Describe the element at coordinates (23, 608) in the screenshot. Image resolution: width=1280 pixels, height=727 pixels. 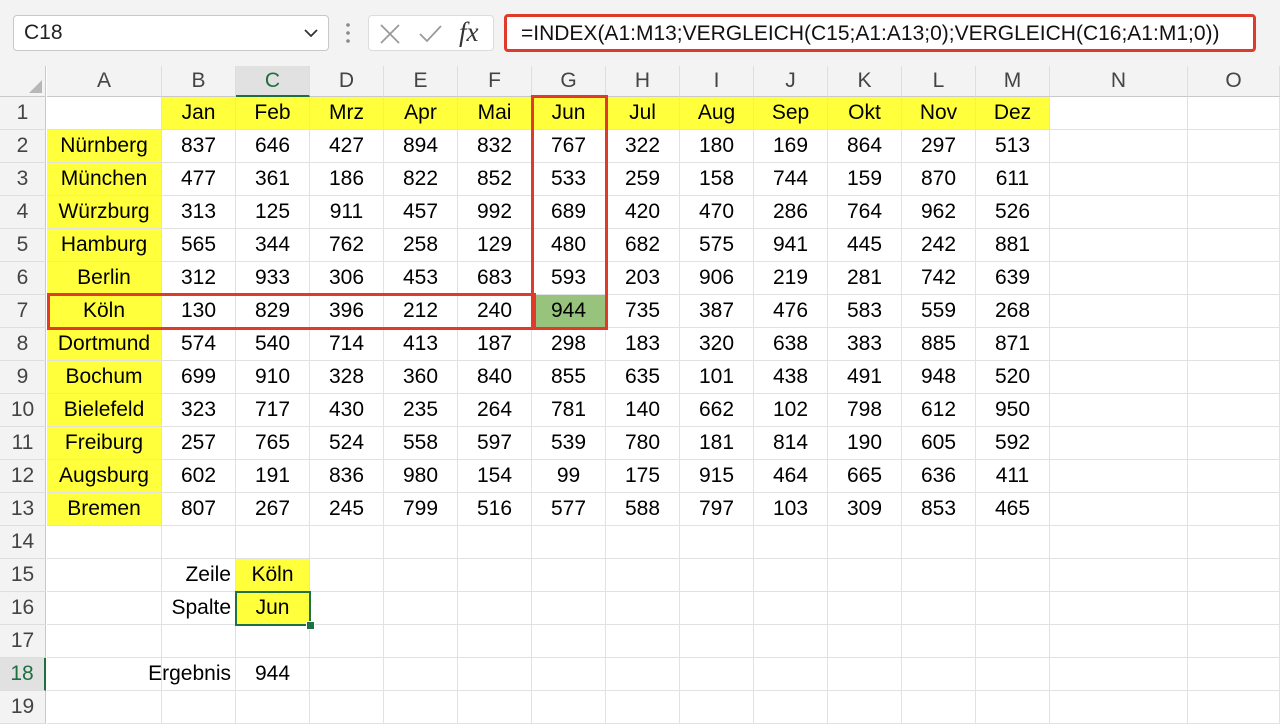
I see `row-header-16: 16` at that location.